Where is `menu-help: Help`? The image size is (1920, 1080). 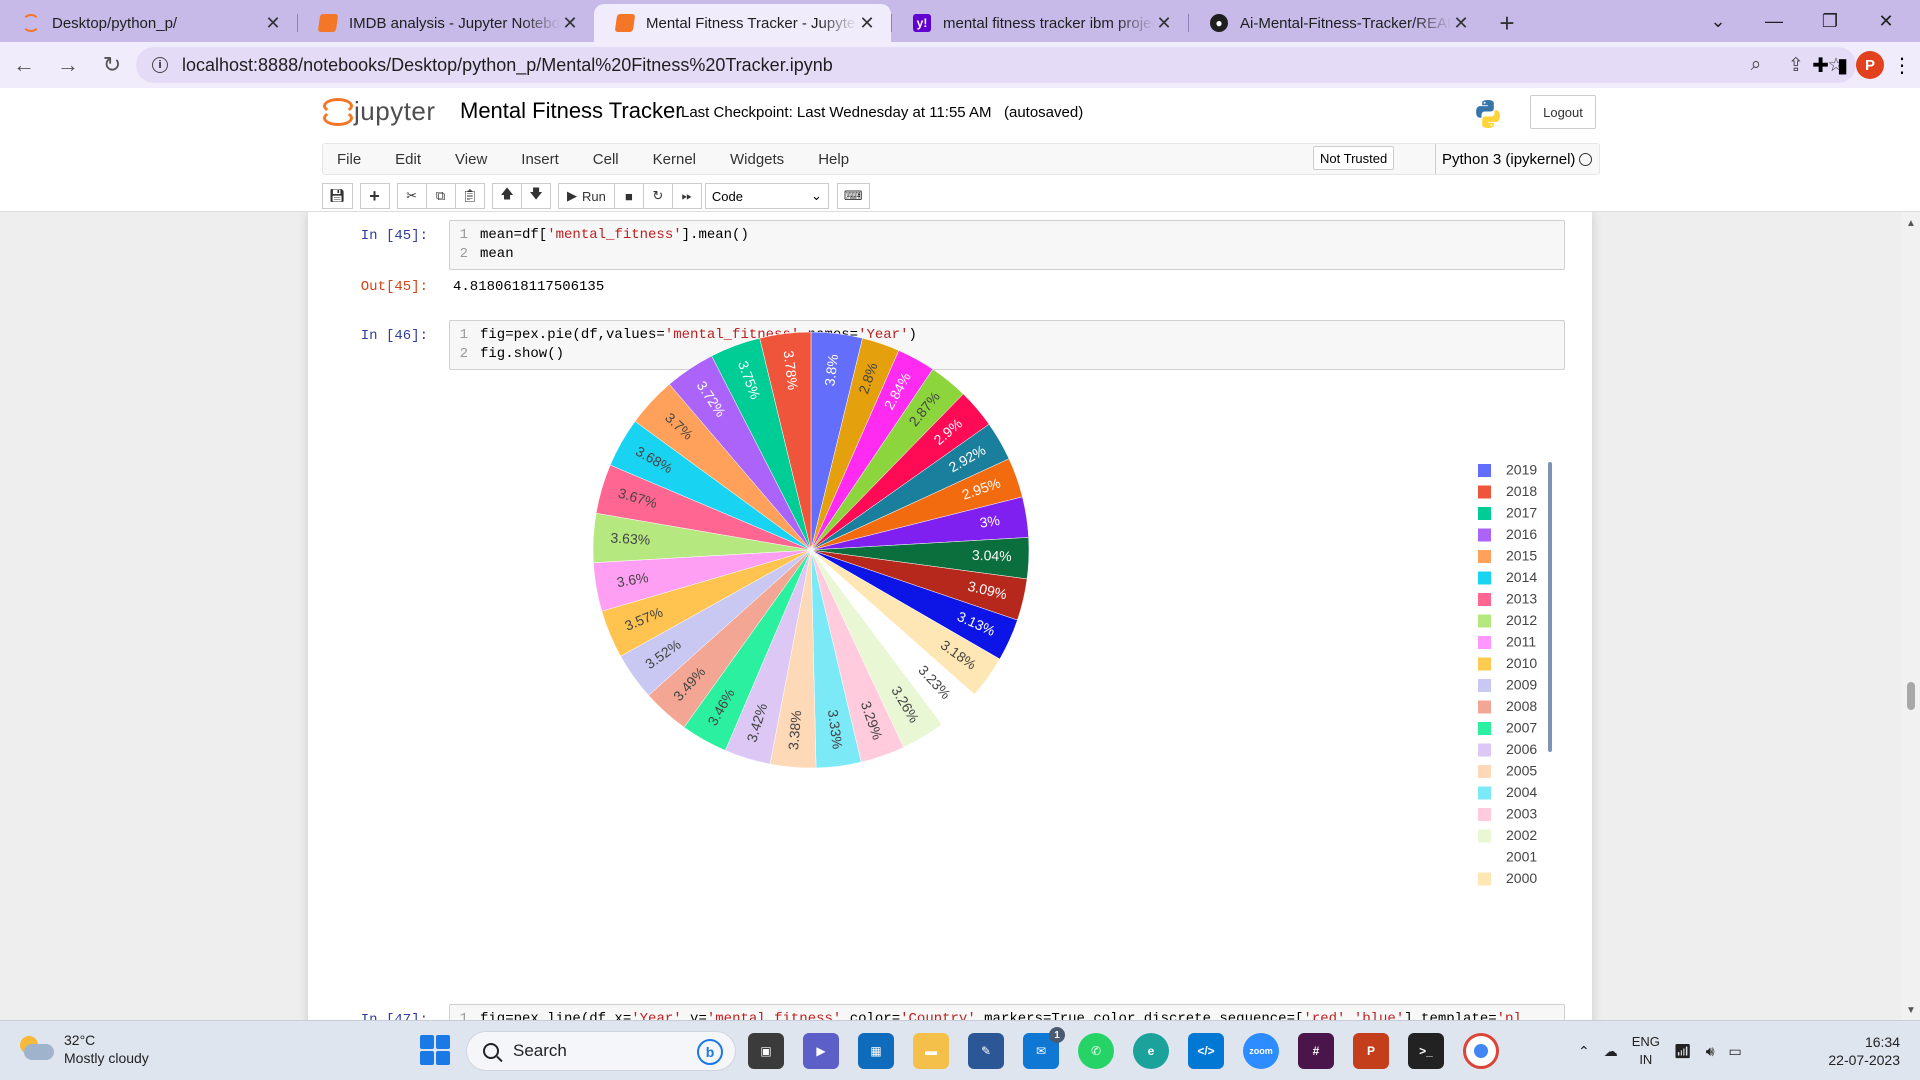 menu-help: Help is located at coordinates (833, 159).